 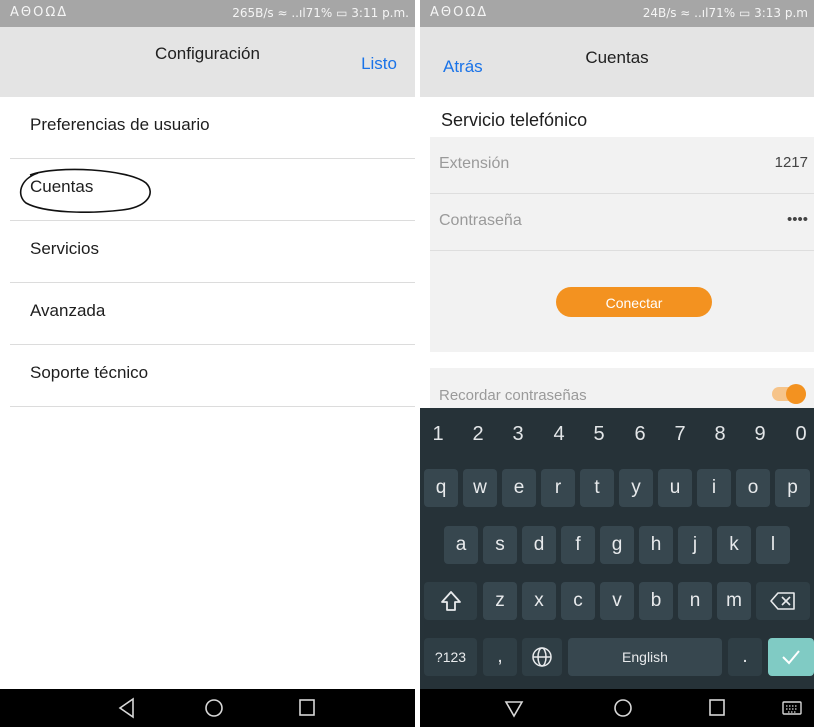 What do you see at coordinates (578, 545) in the screenshot?
I see `key-f: f` at bounding box center [578, 545].